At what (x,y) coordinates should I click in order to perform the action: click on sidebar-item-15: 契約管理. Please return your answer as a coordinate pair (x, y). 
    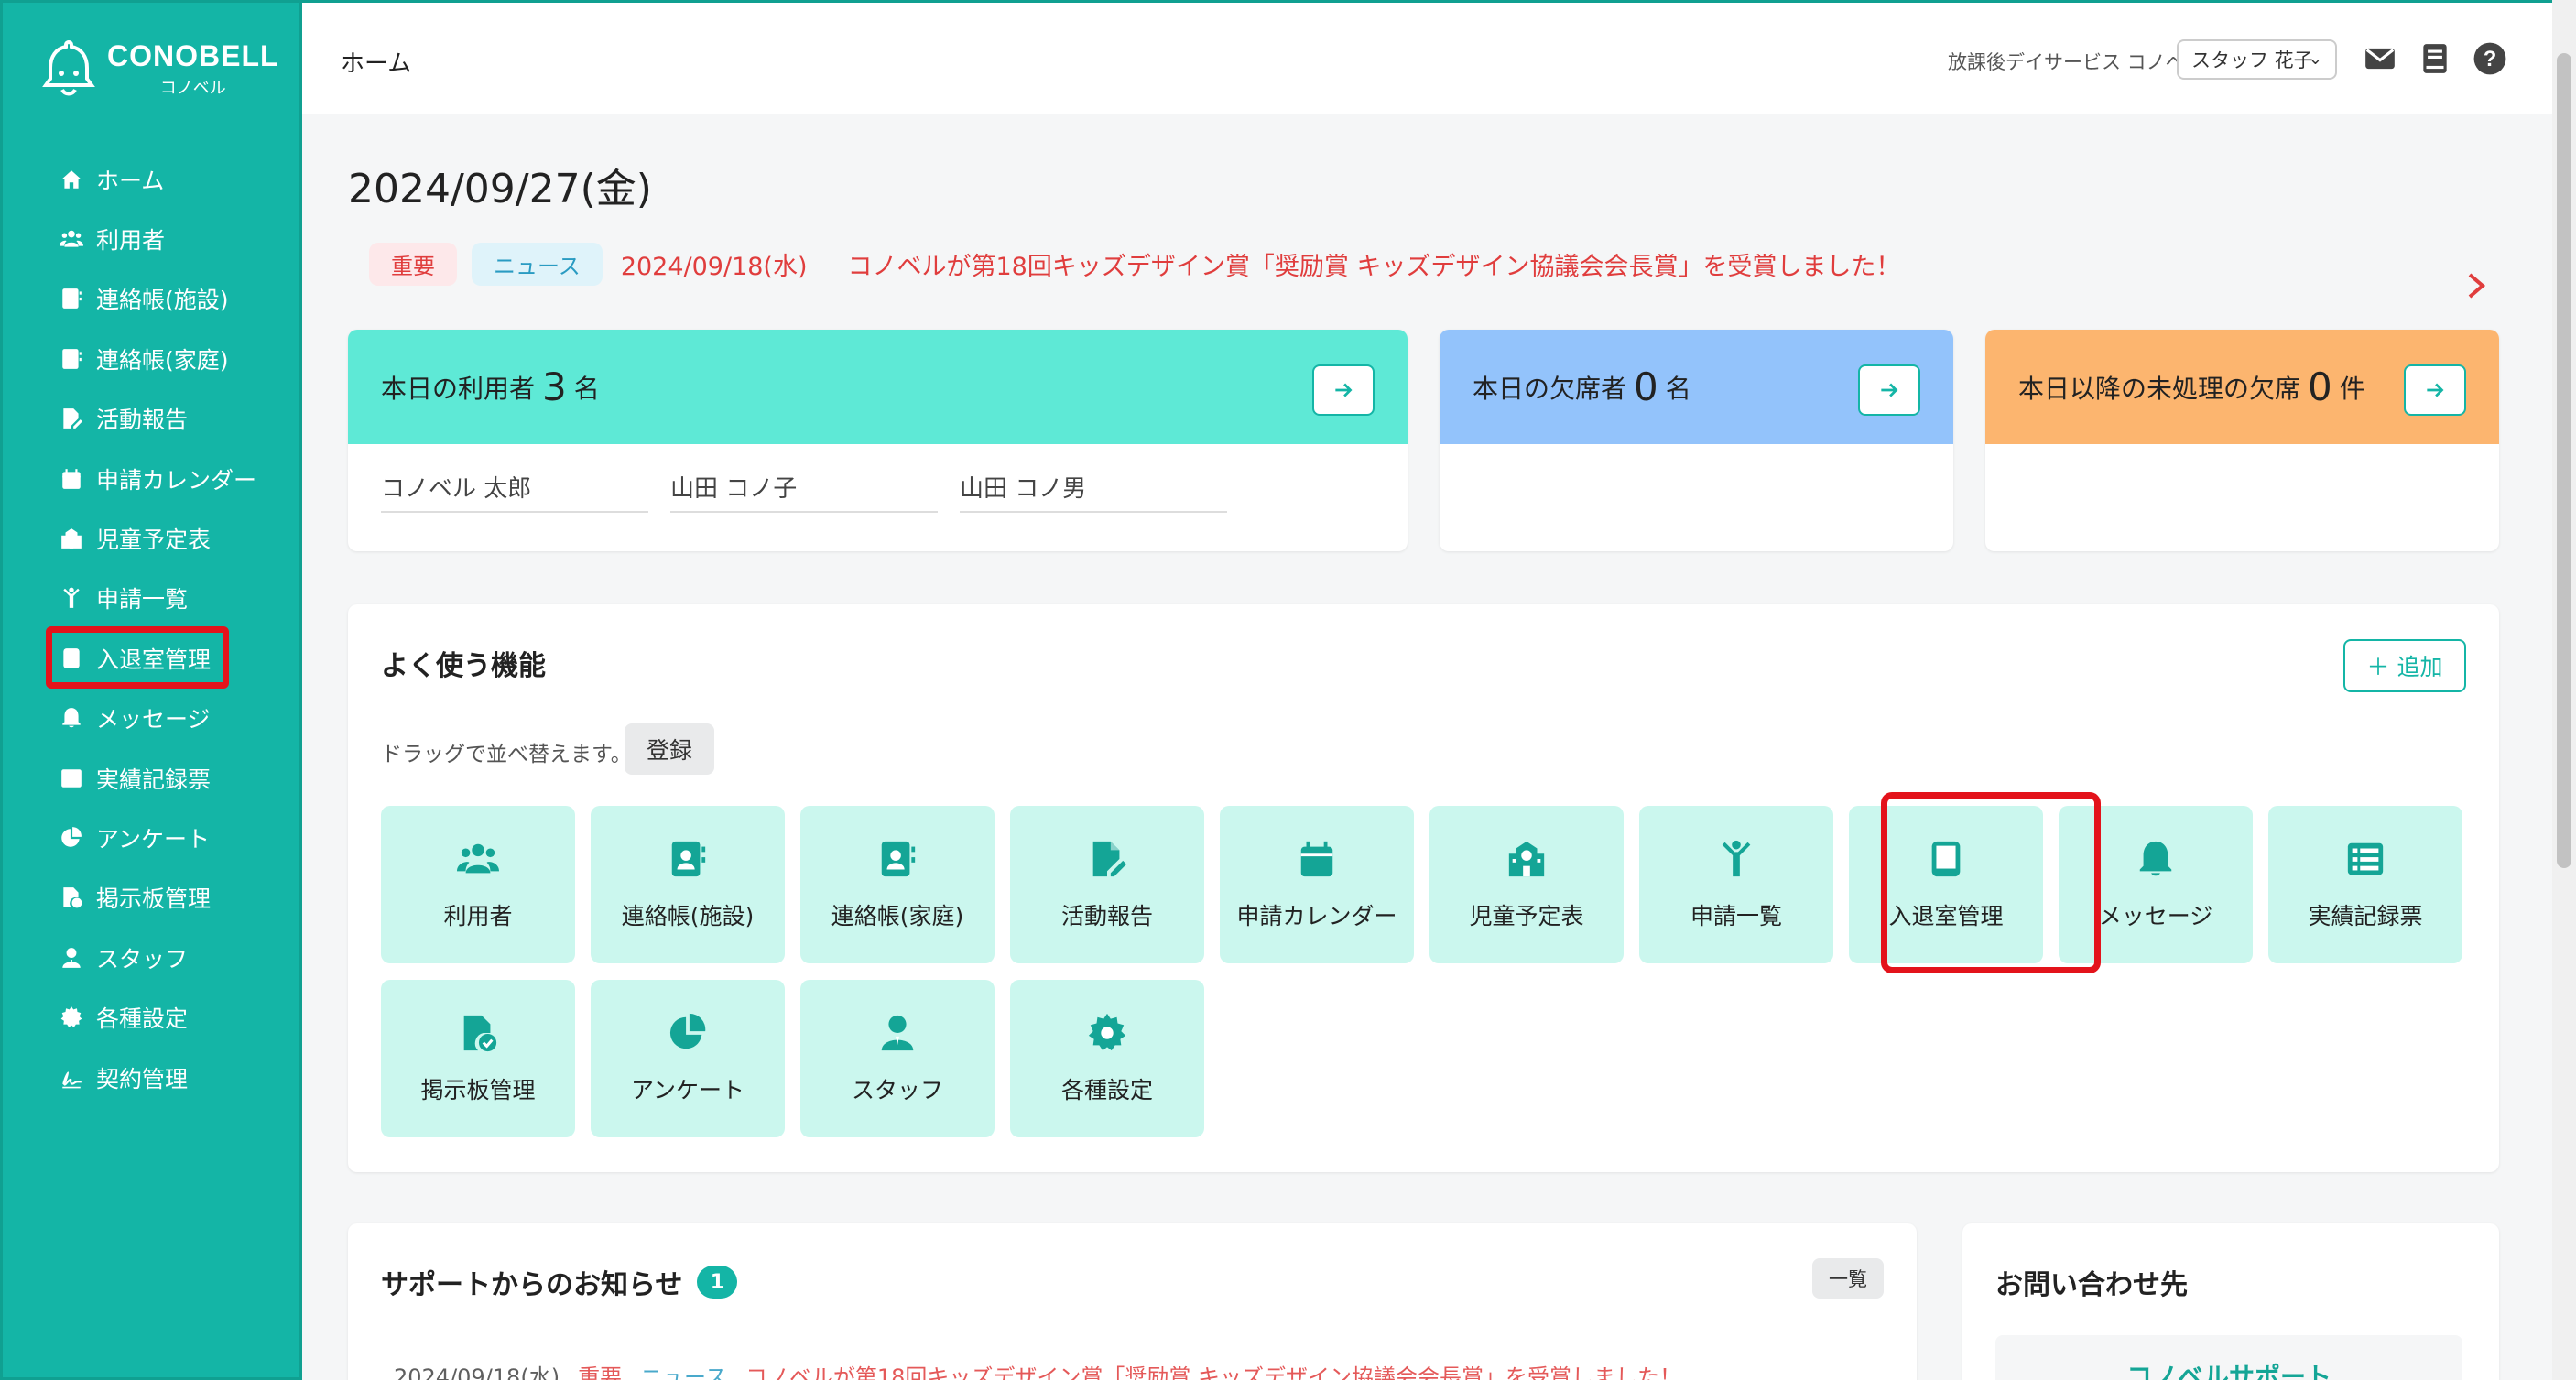
    Looking at the image, I should click on (151, 1077).